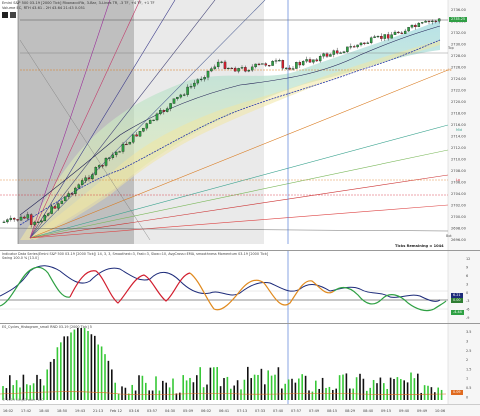 The image size is (480, 416). What do you see at coordinates (467, 301) in the screenshot?
I see `osc-axis-label: -3` at bounding box center [467, 301].